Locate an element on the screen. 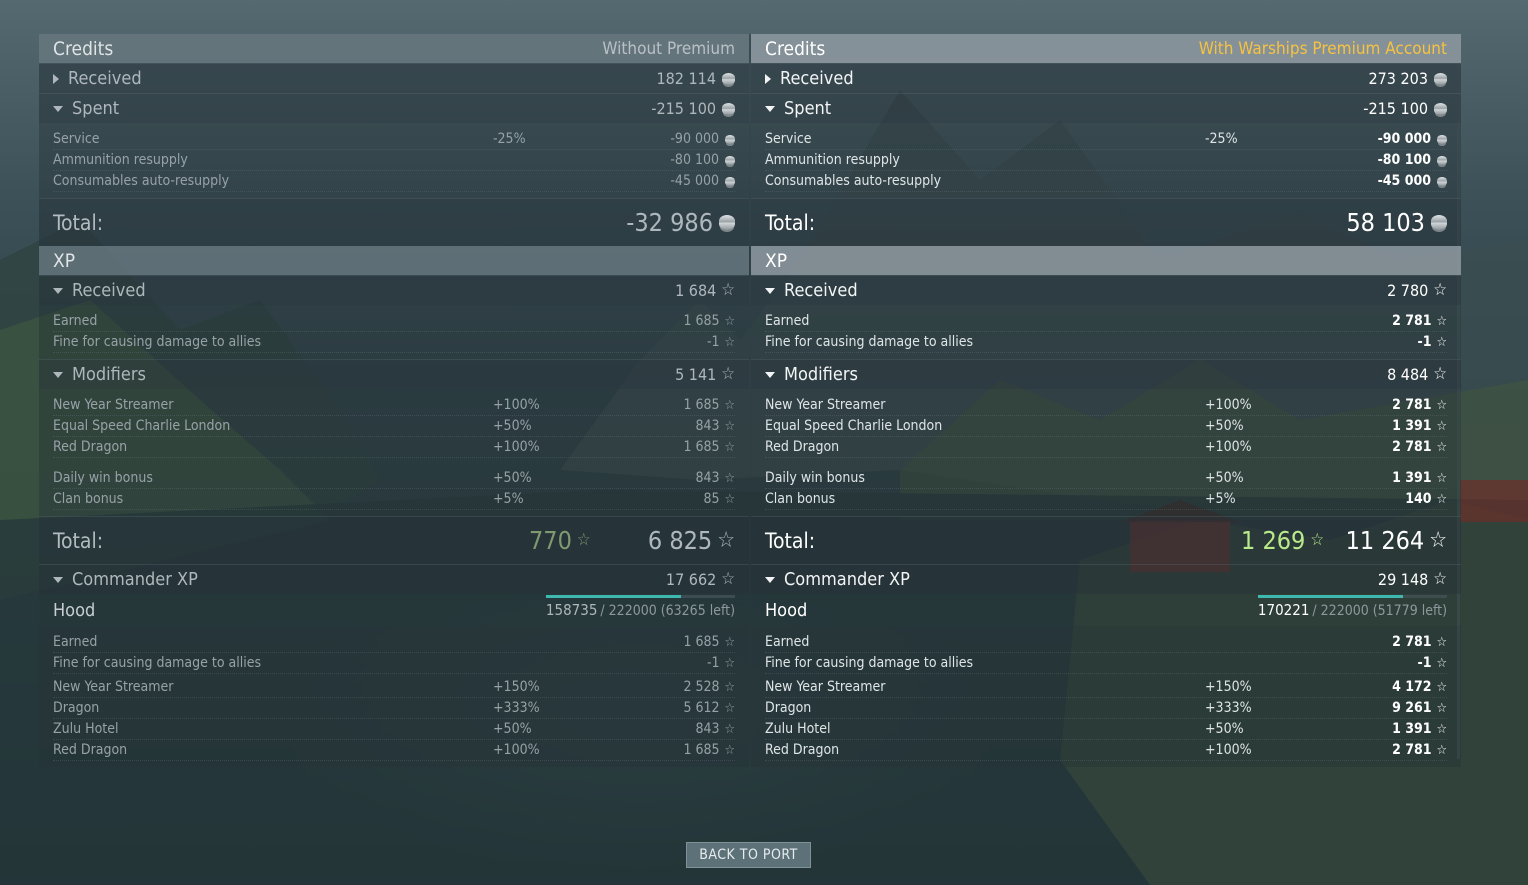 This screenshot has height=885, width=1528. list-item: New Year Streamer +100% 2 781 ☆ is located at coordinates (1106, 405).